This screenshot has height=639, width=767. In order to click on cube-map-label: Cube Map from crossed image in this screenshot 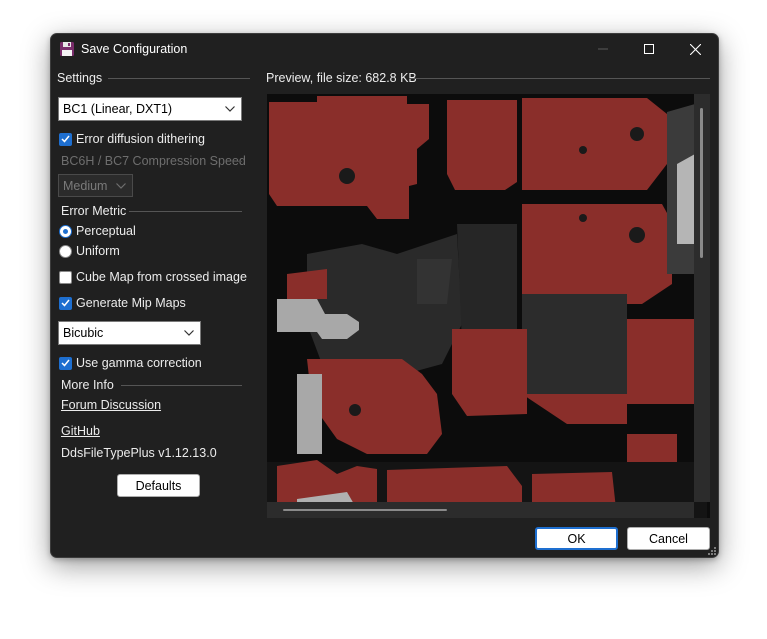, I will do `click(161, 277)`.